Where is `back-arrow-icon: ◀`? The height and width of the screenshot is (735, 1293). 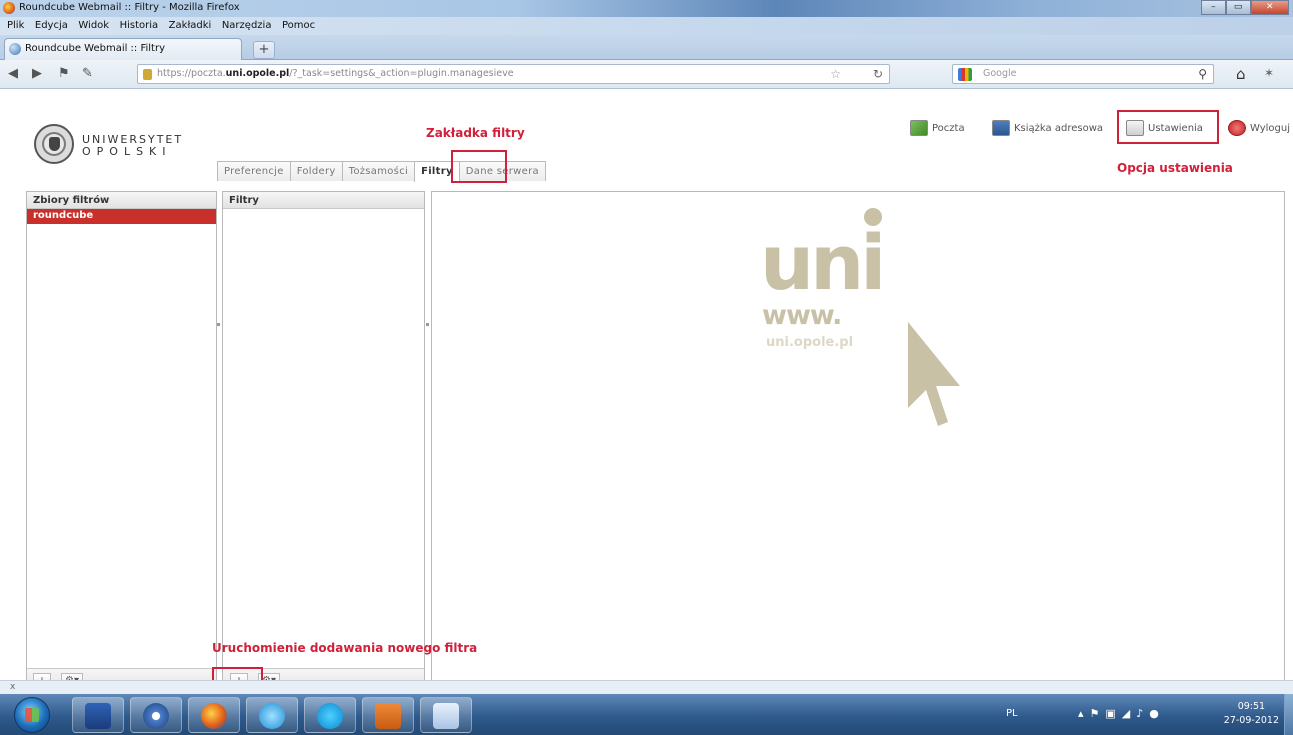 back-arrow-icon: ◀ is located at coordinates (13, 73).